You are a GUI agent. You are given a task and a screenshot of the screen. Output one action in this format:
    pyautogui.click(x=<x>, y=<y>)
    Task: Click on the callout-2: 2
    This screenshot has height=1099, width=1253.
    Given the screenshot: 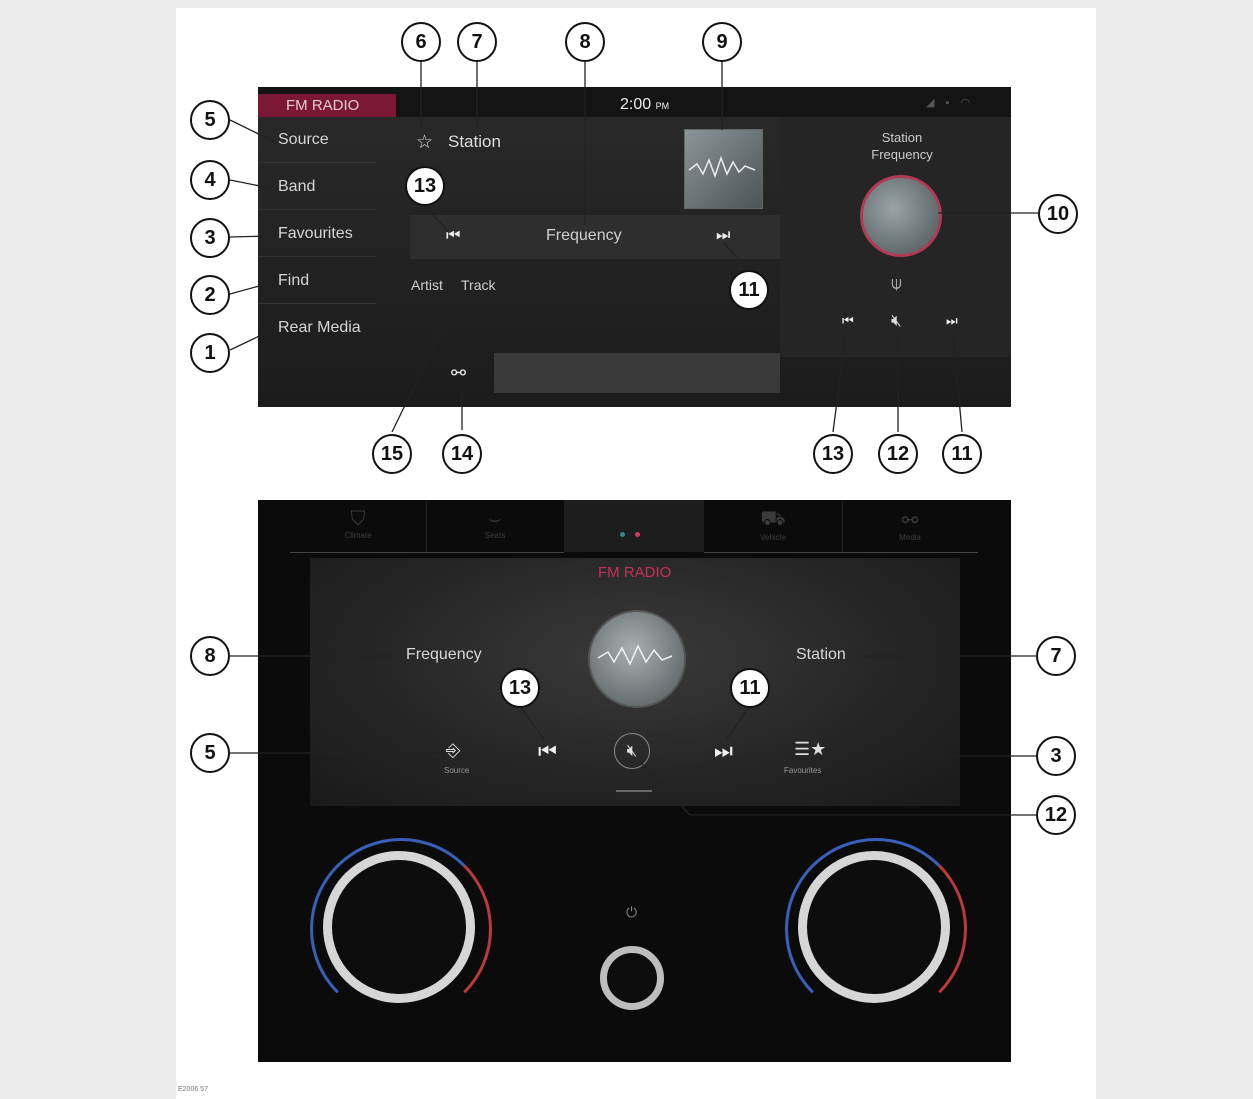 What is the action you would take?
    pyautogui.click(x=210, y=295)
    